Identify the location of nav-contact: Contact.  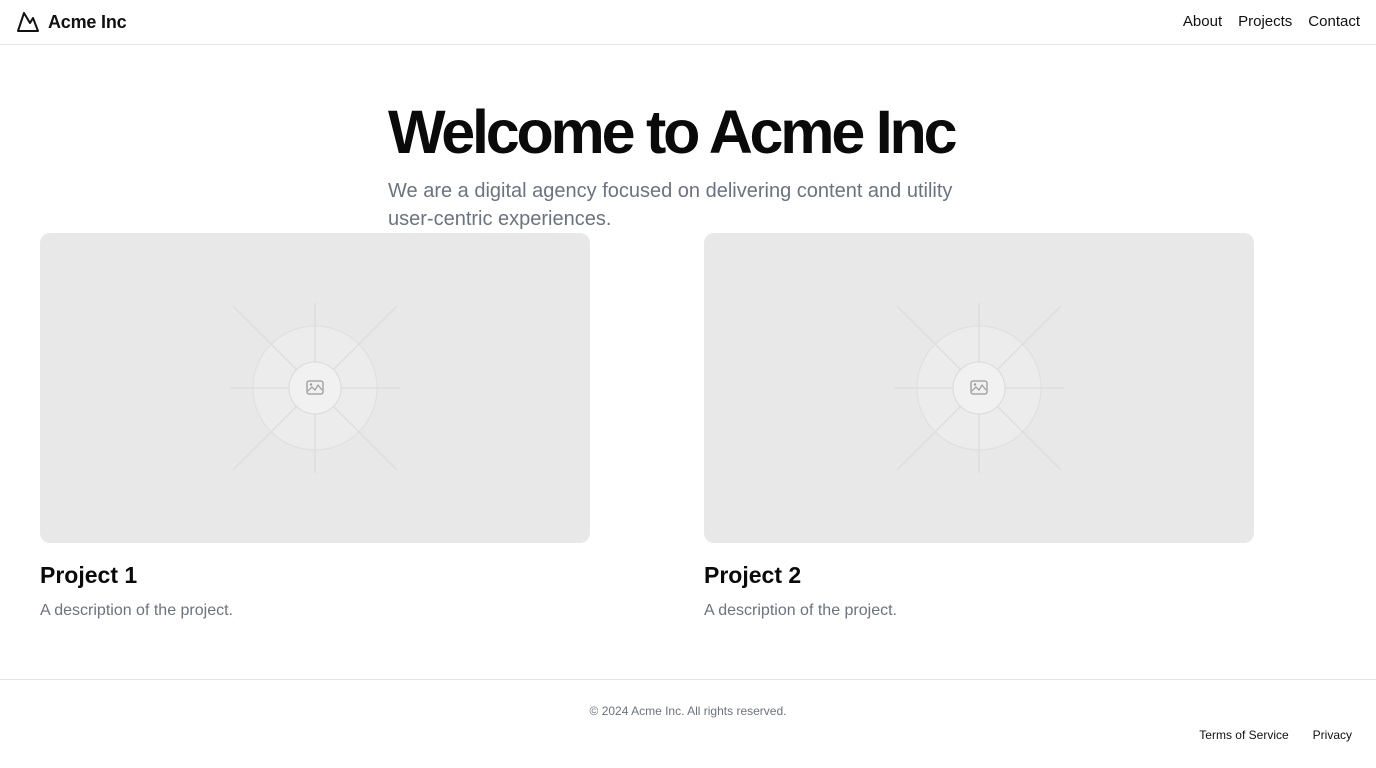
(1334, 22).